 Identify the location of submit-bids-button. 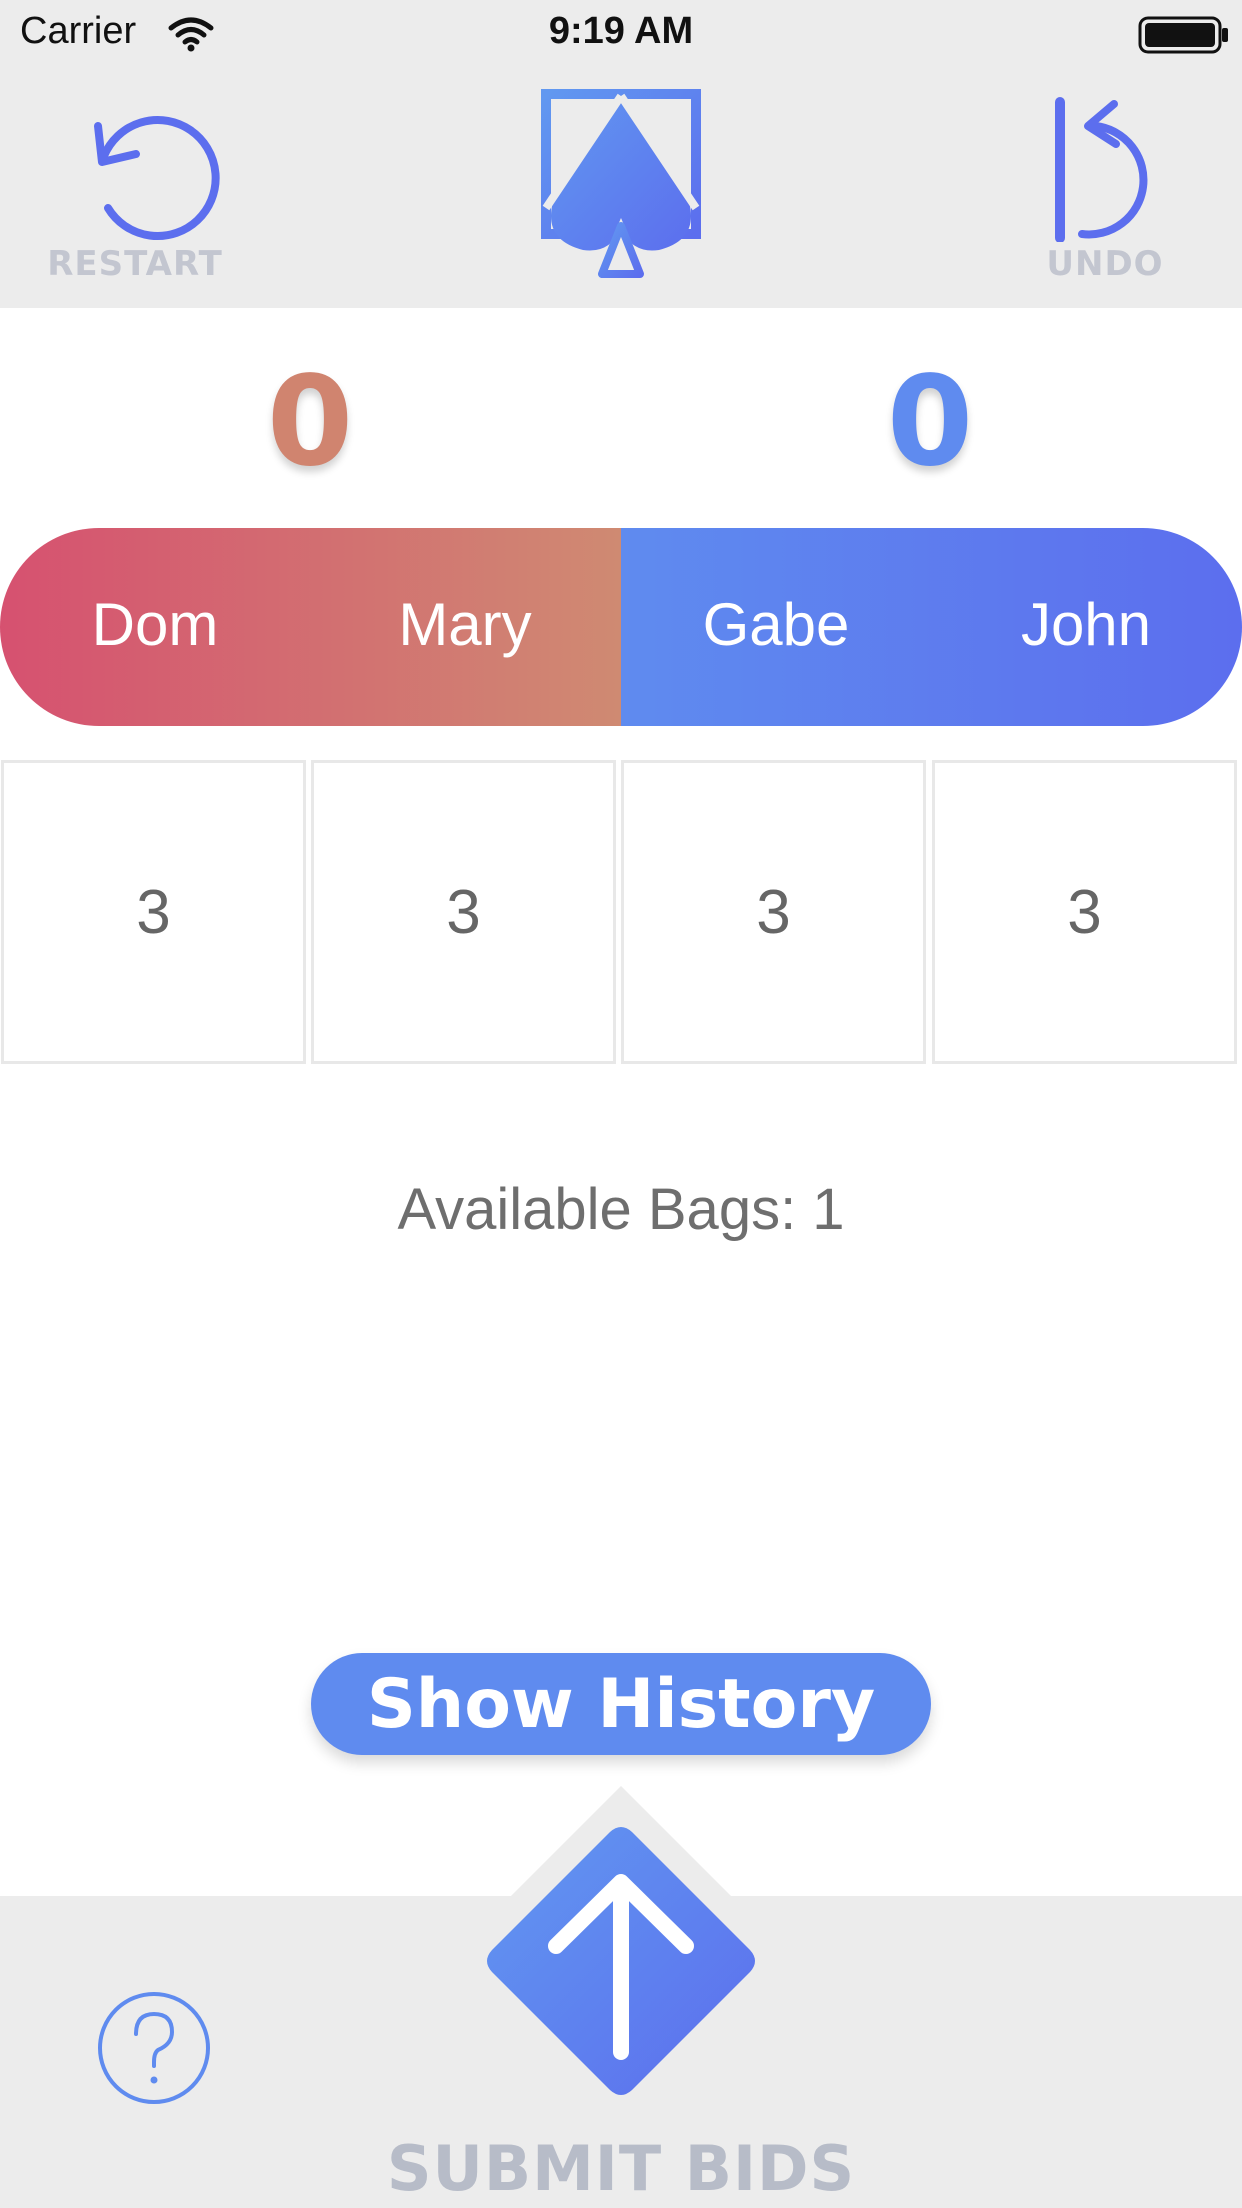
(621, 1961).